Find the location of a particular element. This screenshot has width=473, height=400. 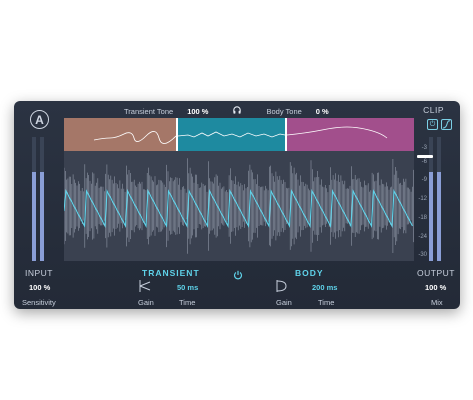

band-low is located at coordinates (120, 134).